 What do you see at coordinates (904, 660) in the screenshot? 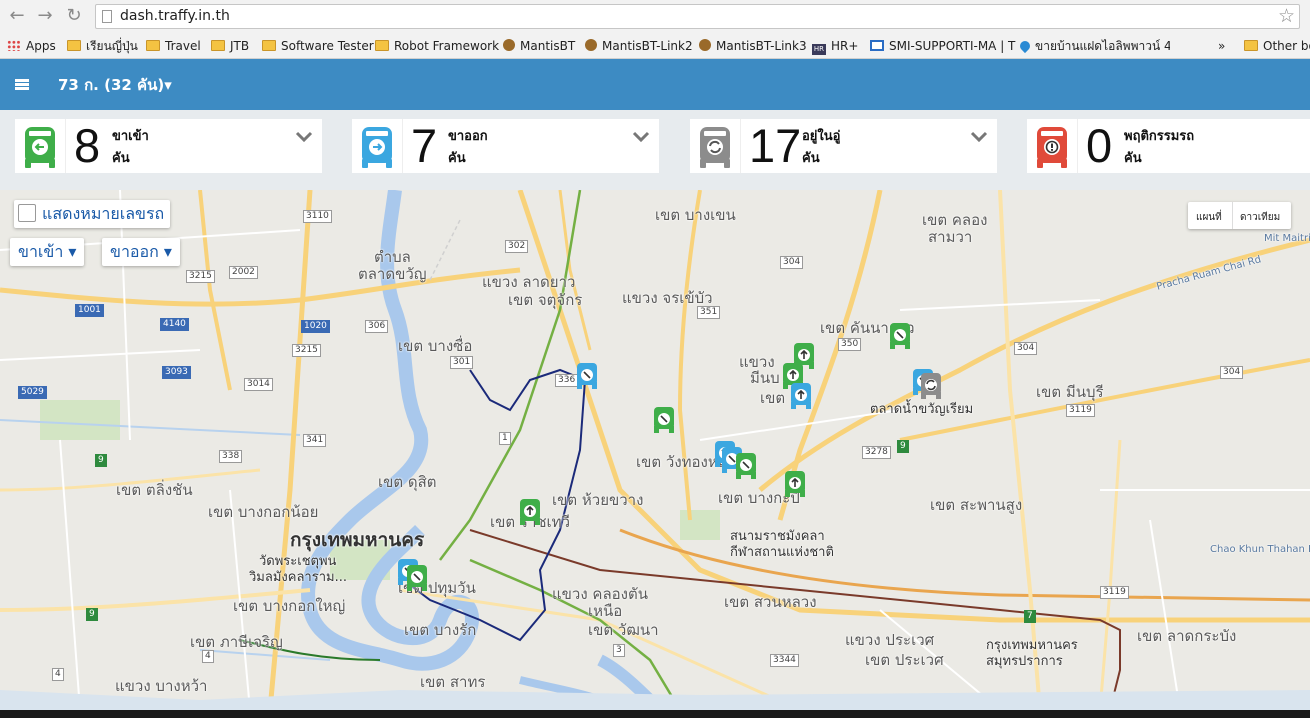
I see `map-label: เขต ประเวศ` at bounding box center [904, 660].